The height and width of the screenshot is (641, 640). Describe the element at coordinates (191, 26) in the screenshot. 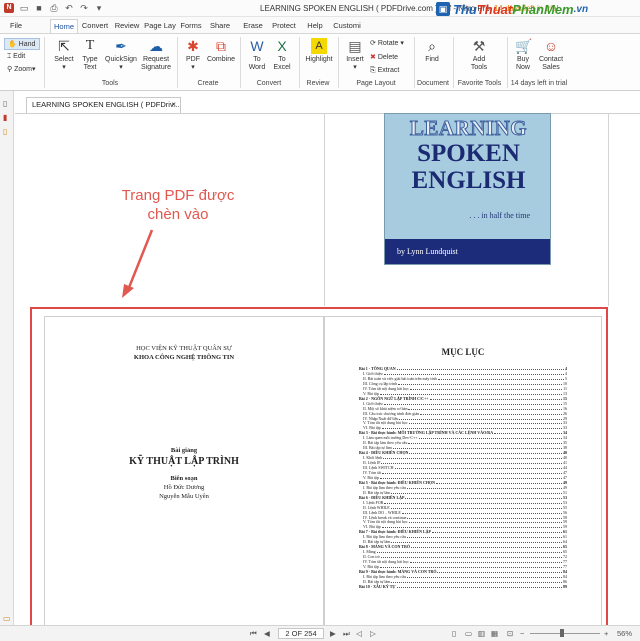

I see `tab-forms: Forms` at that location.